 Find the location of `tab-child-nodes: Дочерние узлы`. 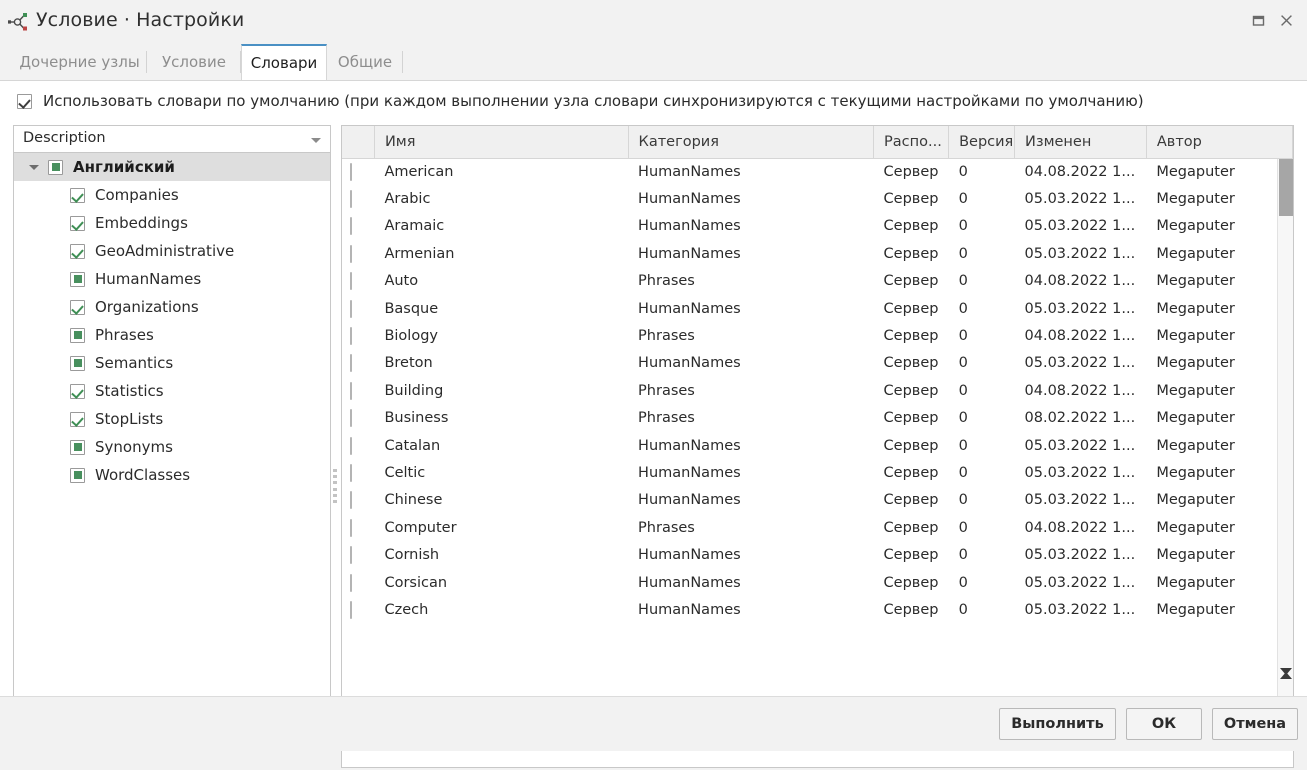

tab-child-nodes: Дочерние узлы is located at coordinates (79, 62).